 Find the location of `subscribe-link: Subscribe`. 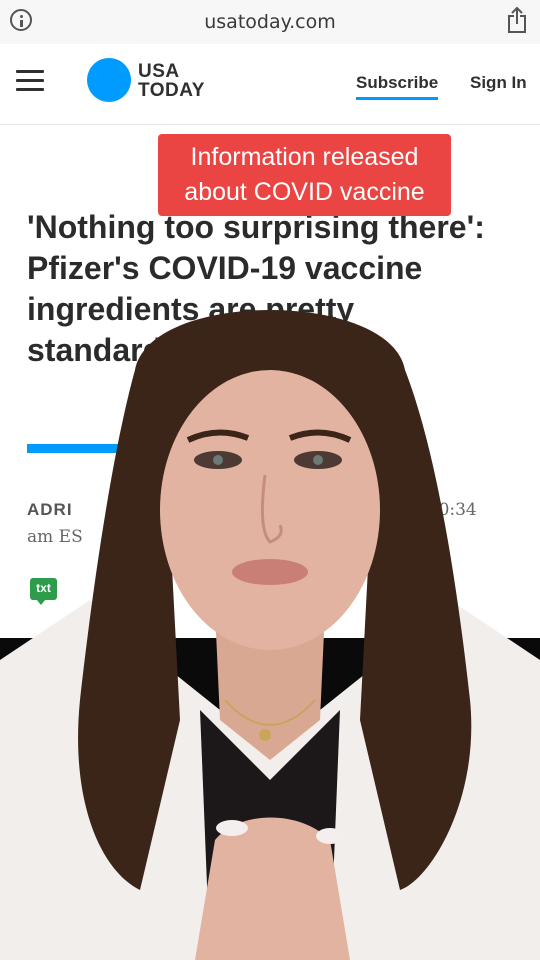

subscribe-link: Subscribe is located at coordinates (397, 86).